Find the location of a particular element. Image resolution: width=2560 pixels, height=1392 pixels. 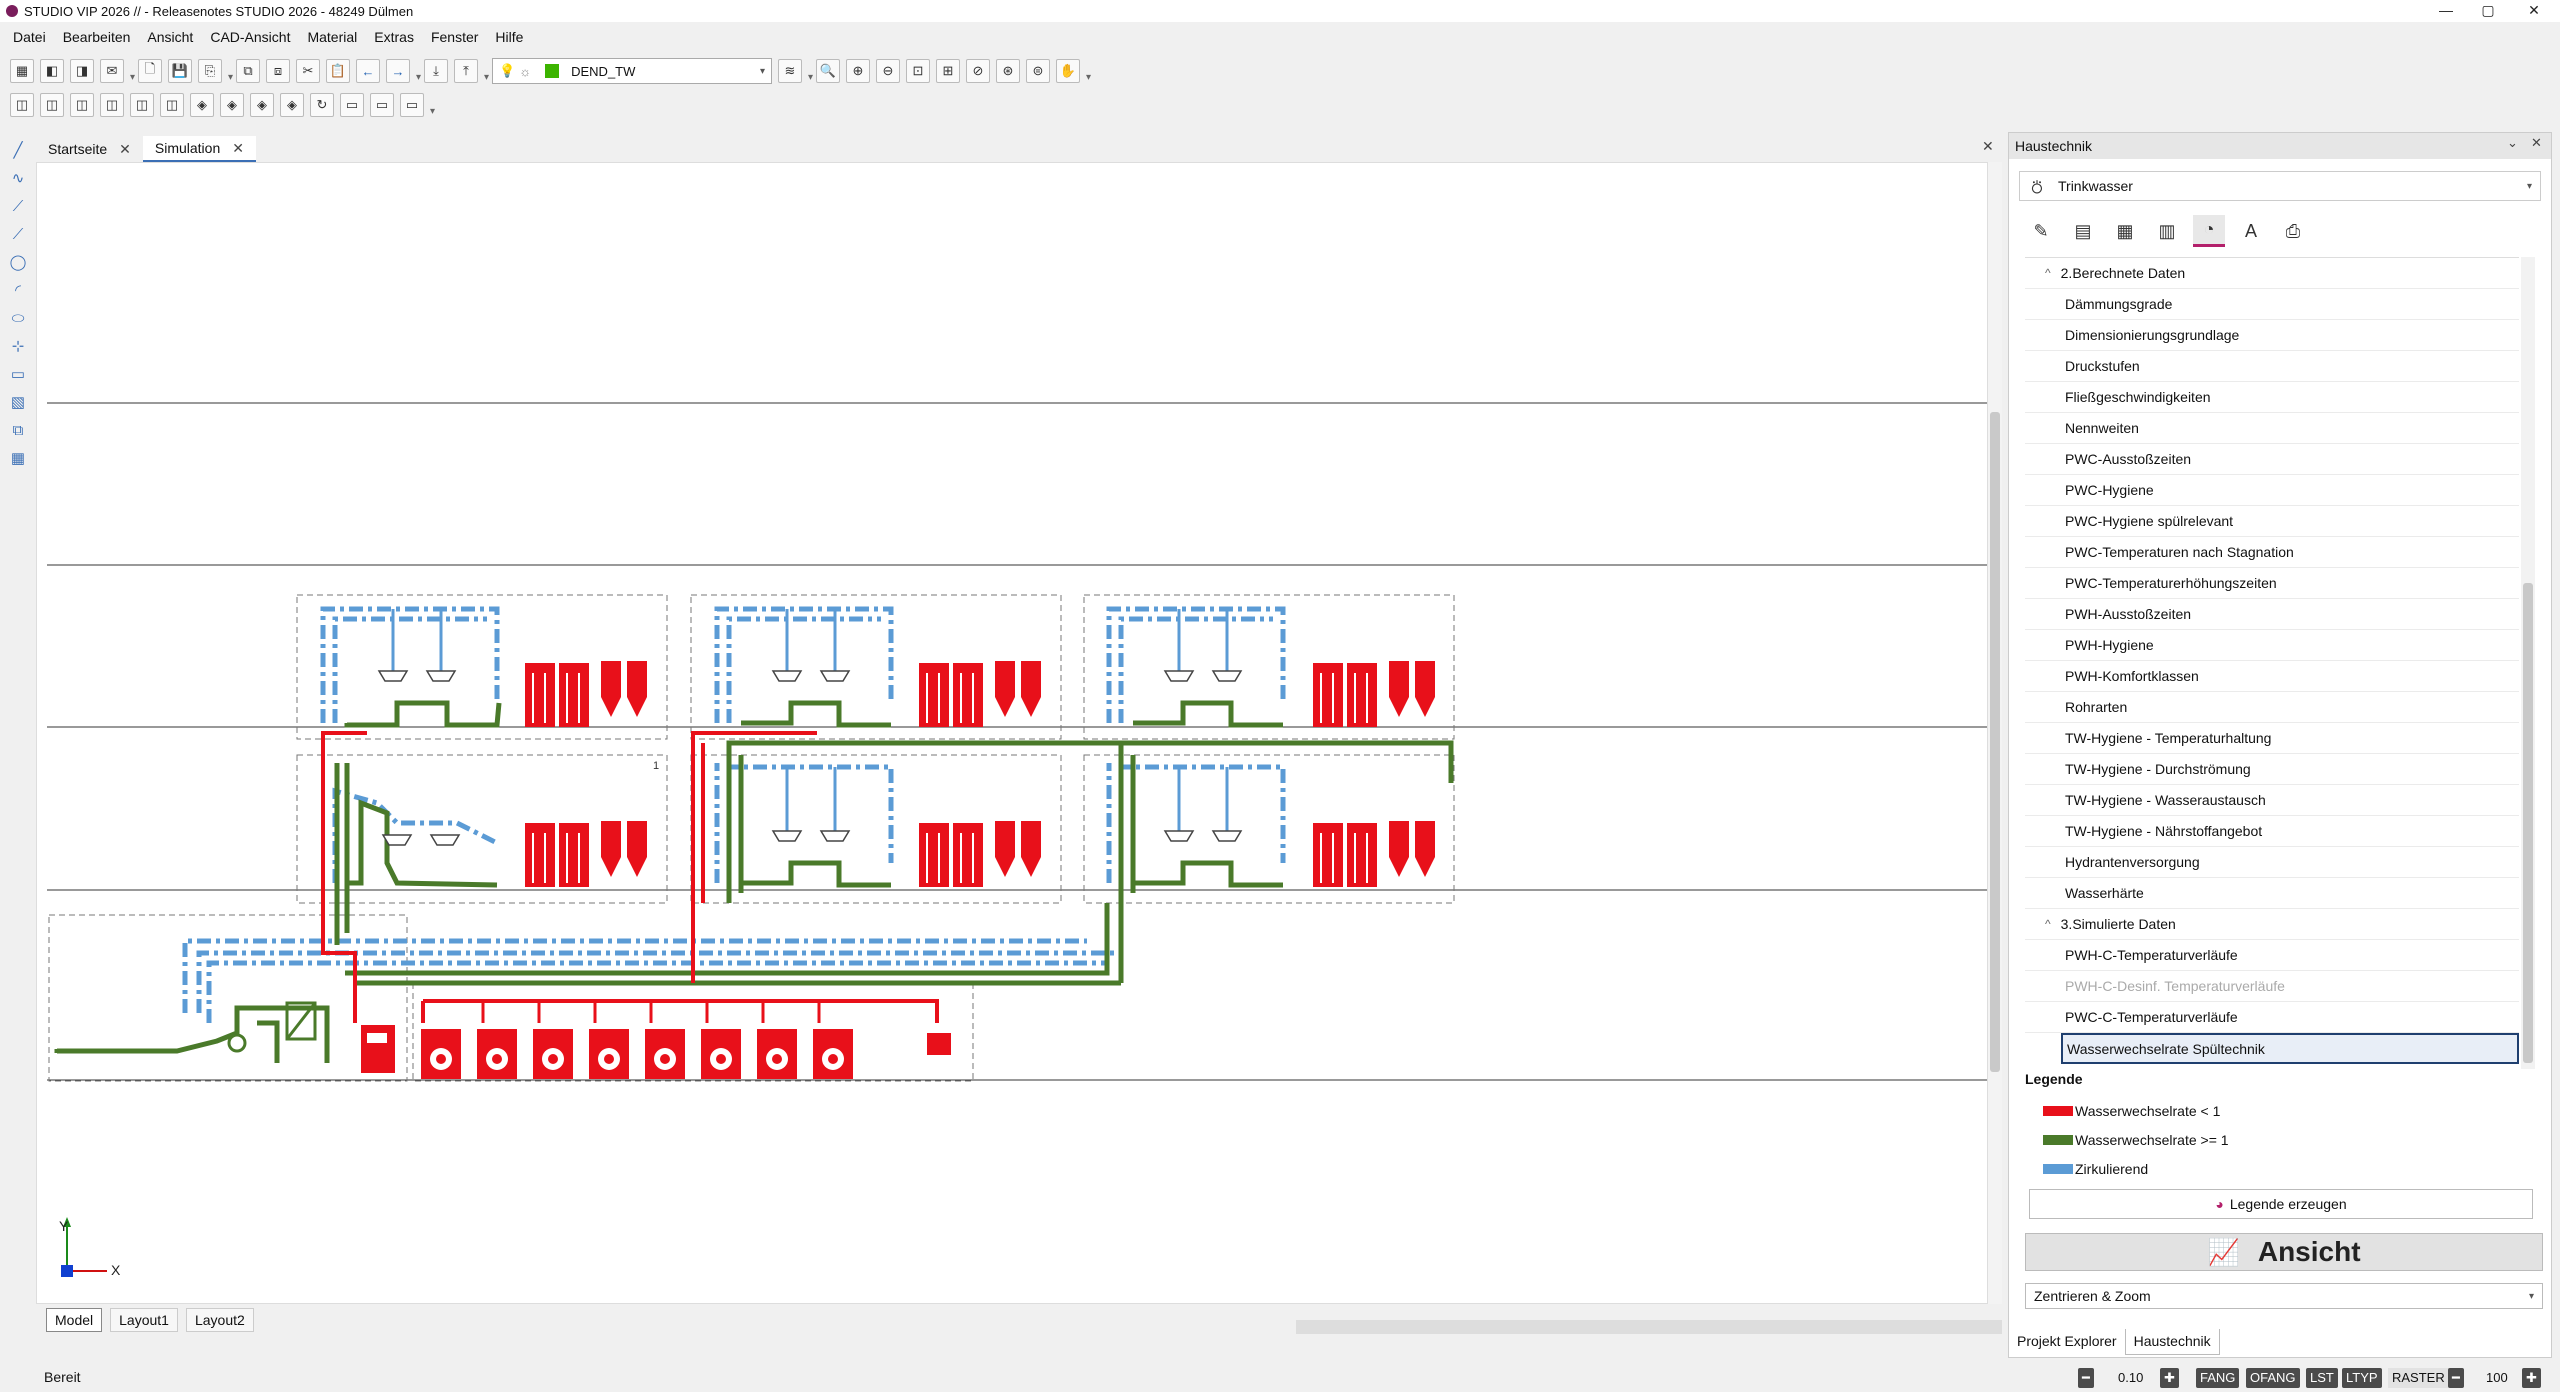

view-right-icon: ◫ is located at coordinates (112, 105).